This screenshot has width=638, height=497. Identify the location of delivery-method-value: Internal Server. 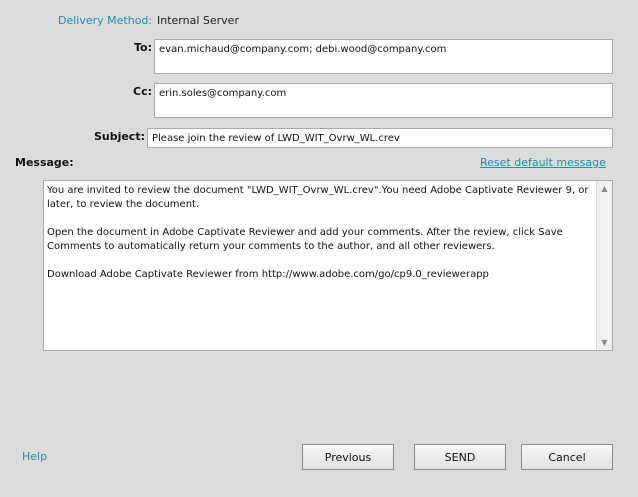
(198, 20).